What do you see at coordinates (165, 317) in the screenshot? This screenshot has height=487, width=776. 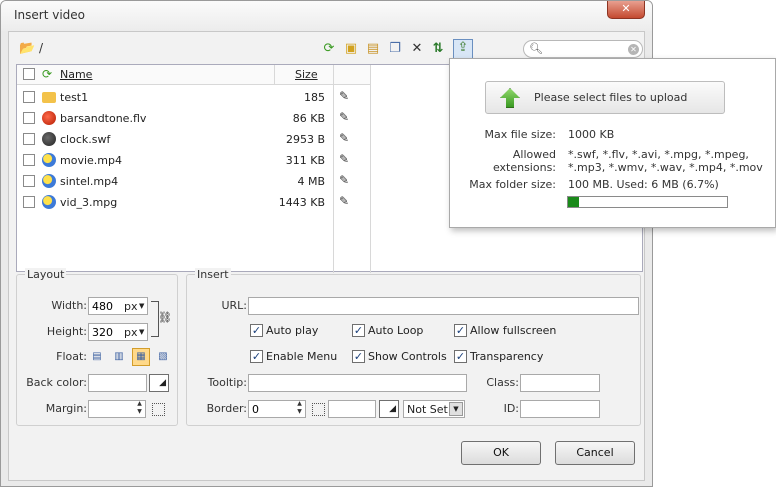 I see `link-chain-icon: ⛓` at bounding box center [165, 317].